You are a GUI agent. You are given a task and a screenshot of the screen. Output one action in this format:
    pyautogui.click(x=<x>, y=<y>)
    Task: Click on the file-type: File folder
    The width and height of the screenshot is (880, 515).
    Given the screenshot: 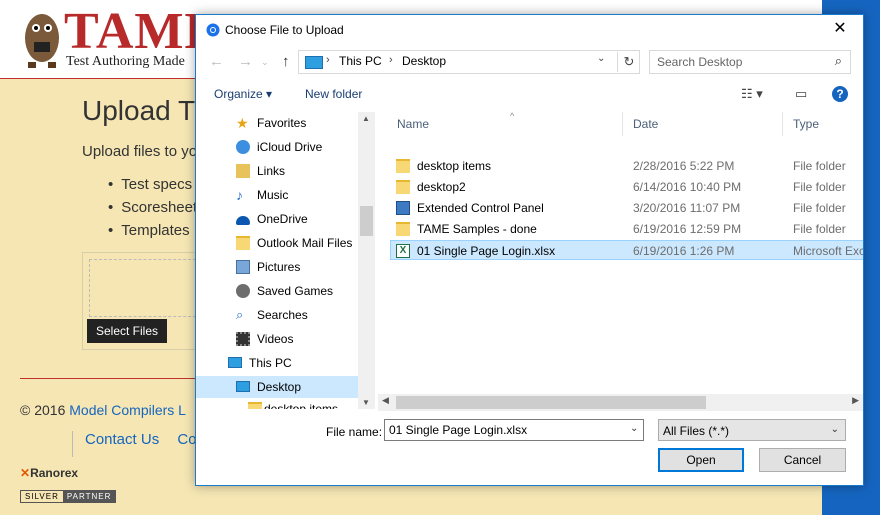 What is the action you would take?
    pyautogui.click(x=819, y=166)
    